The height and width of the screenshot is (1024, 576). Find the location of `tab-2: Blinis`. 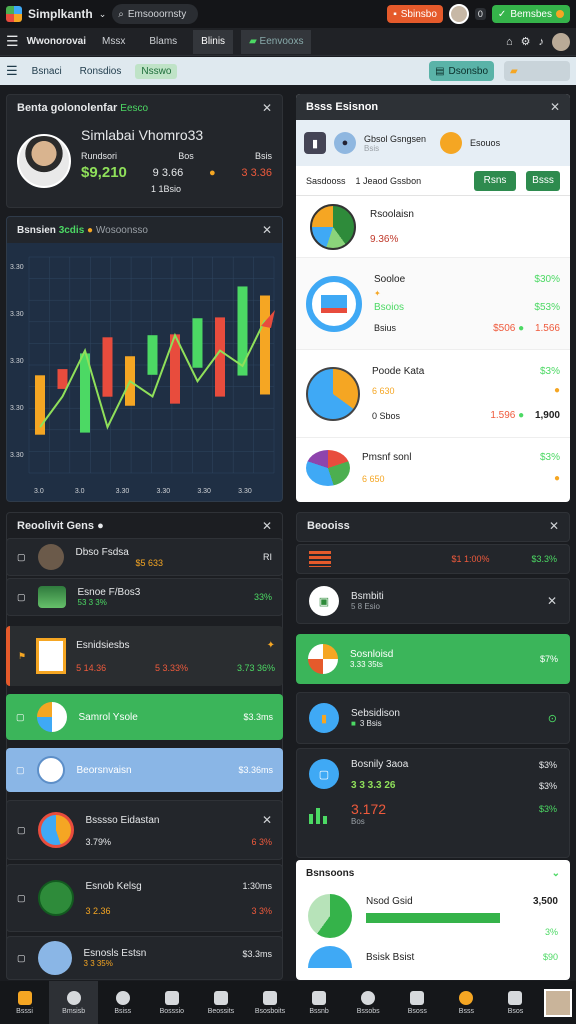

tab-2: Blinis is located at coordinates (213, 41).